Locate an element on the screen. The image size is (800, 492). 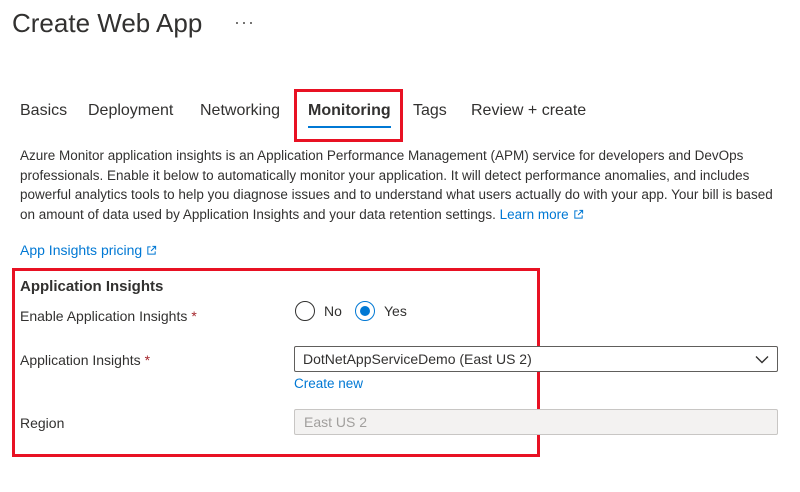
radio-no-label: No is located at coordinates (333, 311).